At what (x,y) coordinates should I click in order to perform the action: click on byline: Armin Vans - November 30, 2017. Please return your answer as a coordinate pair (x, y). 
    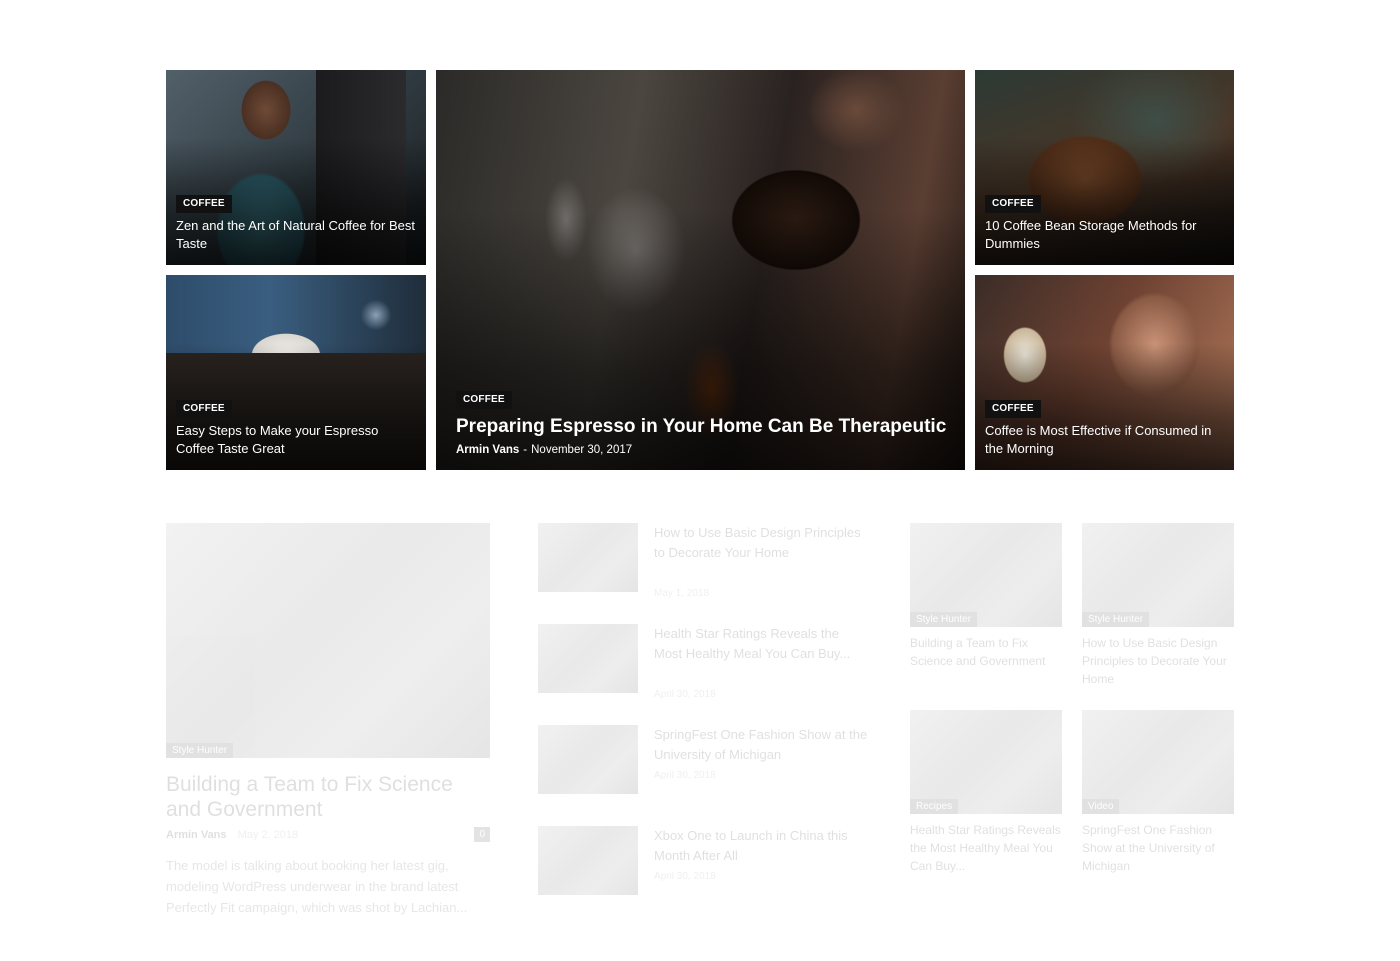
    Looking at the image, I should click on (705, 450).